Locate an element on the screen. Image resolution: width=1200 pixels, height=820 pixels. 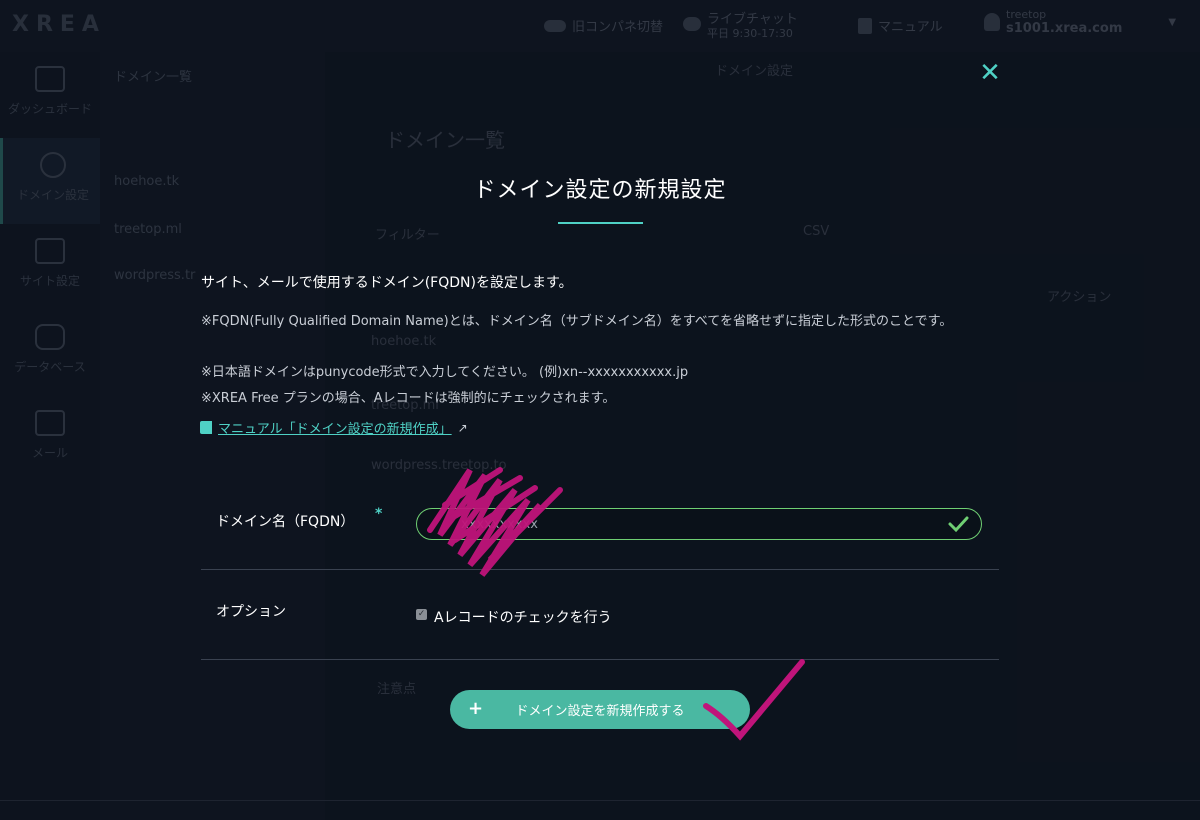
create-domain-button: + ドメイン設定を新規作成する is located at coordinates (600, 709).